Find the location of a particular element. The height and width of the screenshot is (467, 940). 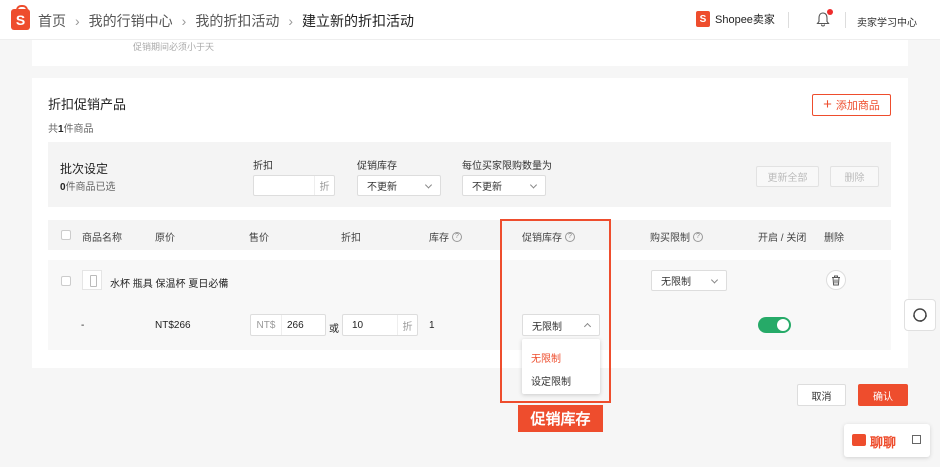

notification-dot is located at coordinates (830, 12).